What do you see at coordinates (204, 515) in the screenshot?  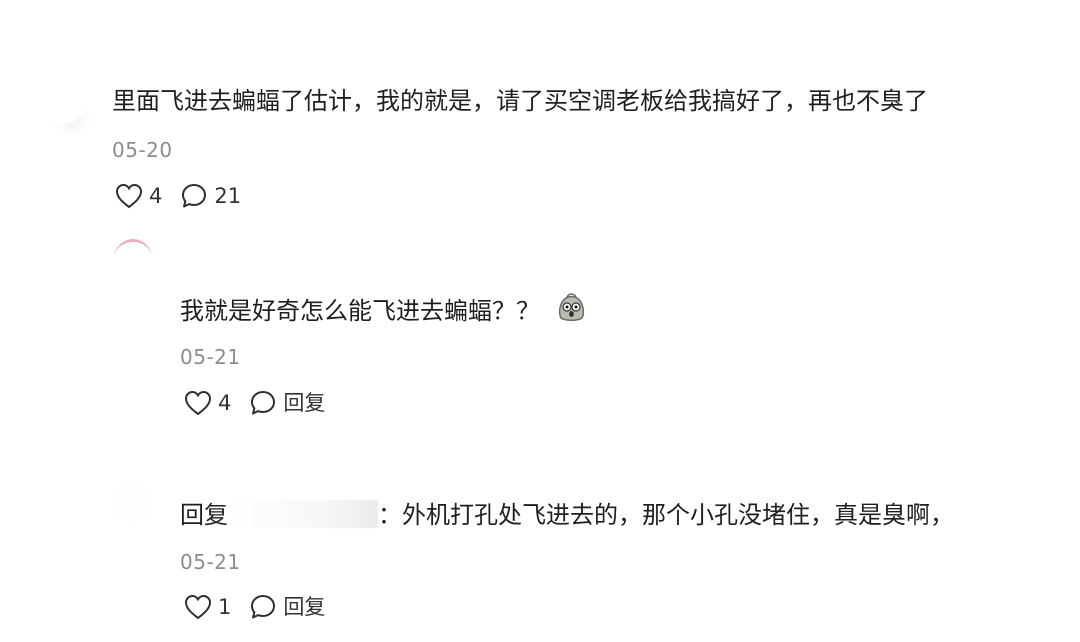 I see `reply-prefix: 回复` at bounding box center [204, 515].